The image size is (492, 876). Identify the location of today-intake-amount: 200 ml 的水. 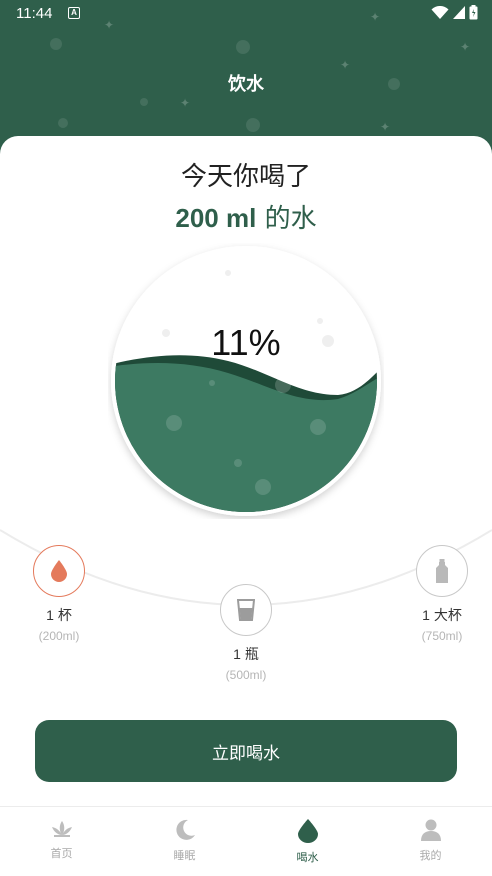
(246, 216).